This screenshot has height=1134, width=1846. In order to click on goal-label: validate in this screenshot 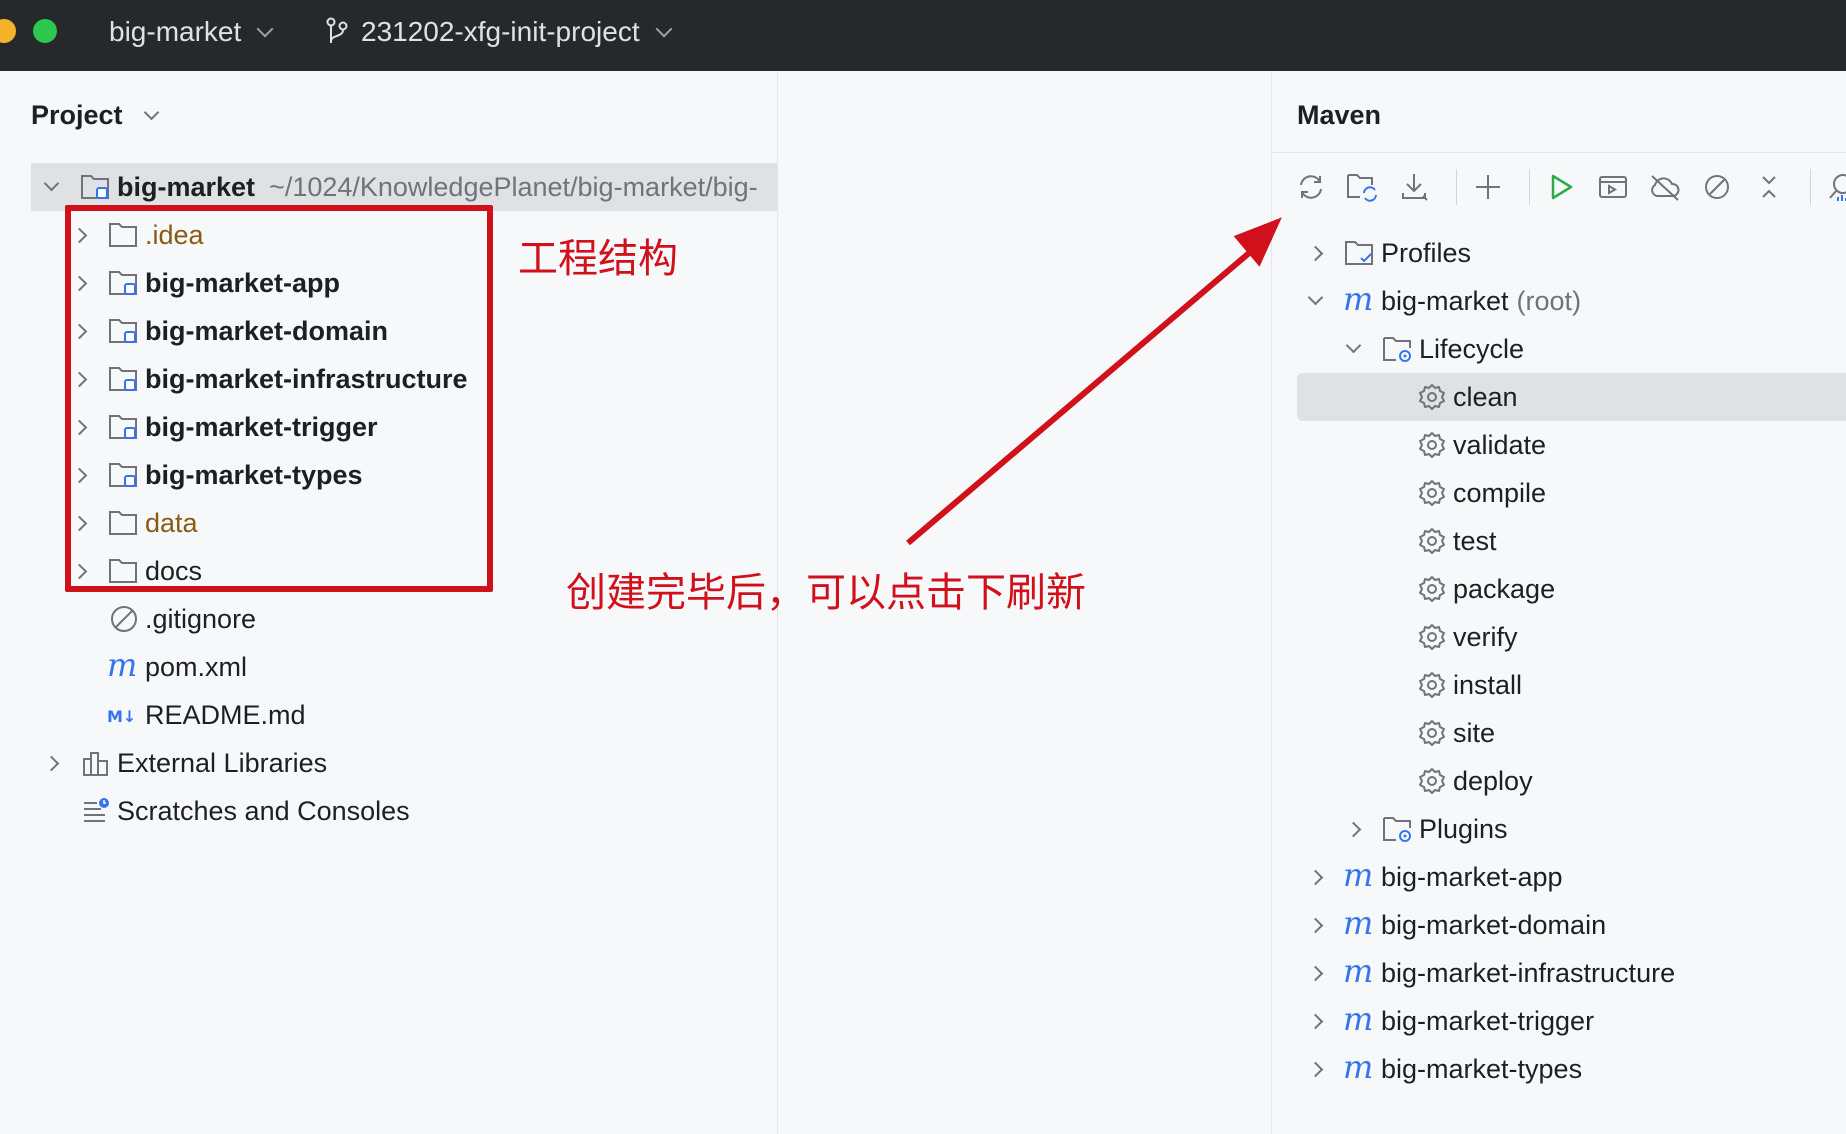, I will do `click(1500, 444)`.